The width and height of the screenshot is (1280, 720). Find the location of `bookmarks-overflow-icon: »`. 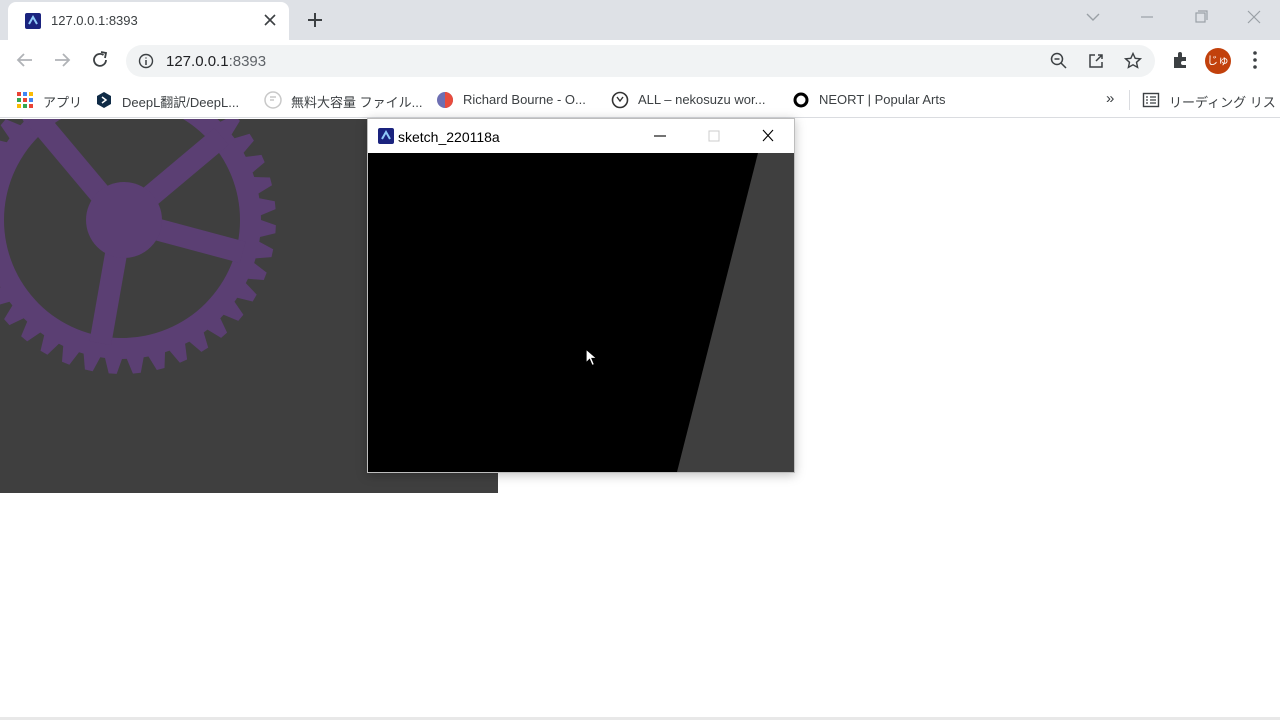

bookmarks-overflow-icon: » is located at coordinates (1110, 100).